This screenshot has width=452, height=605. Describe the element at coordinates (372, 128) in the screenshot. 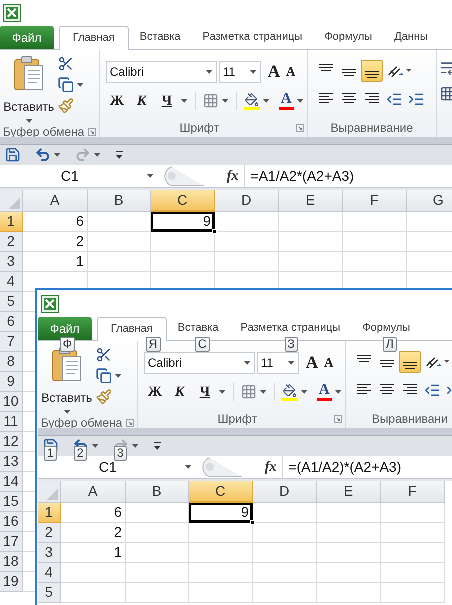

I see `group-label: Выравнивание` at that location.